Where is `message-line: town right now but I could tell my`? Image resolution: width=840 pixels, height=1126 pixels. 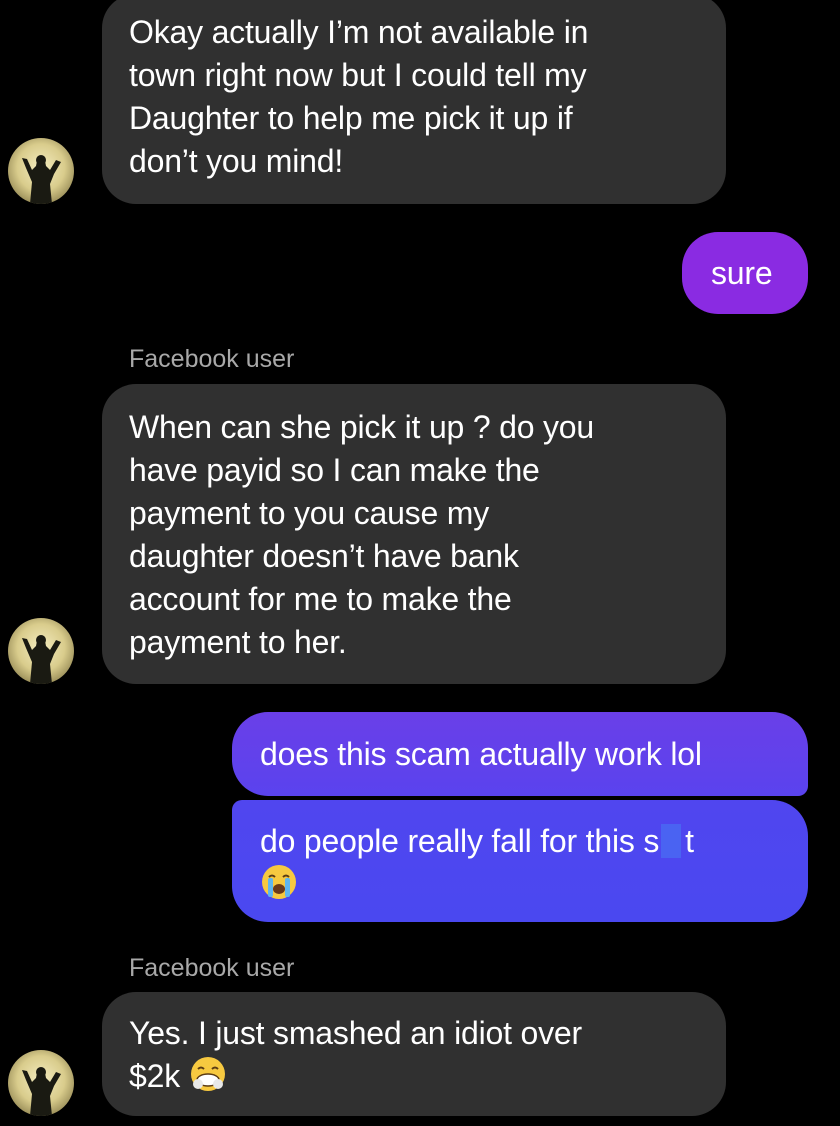 message-line: town right now but I could tell my is located at coordinates (358, 75).